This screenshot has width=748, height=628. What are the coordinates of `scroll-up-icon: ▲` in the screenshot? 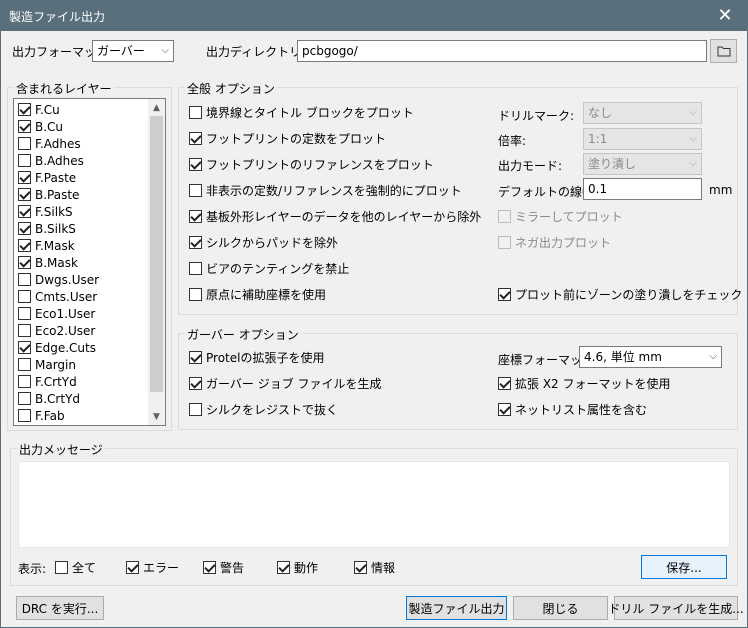 It's located at (156, 107).